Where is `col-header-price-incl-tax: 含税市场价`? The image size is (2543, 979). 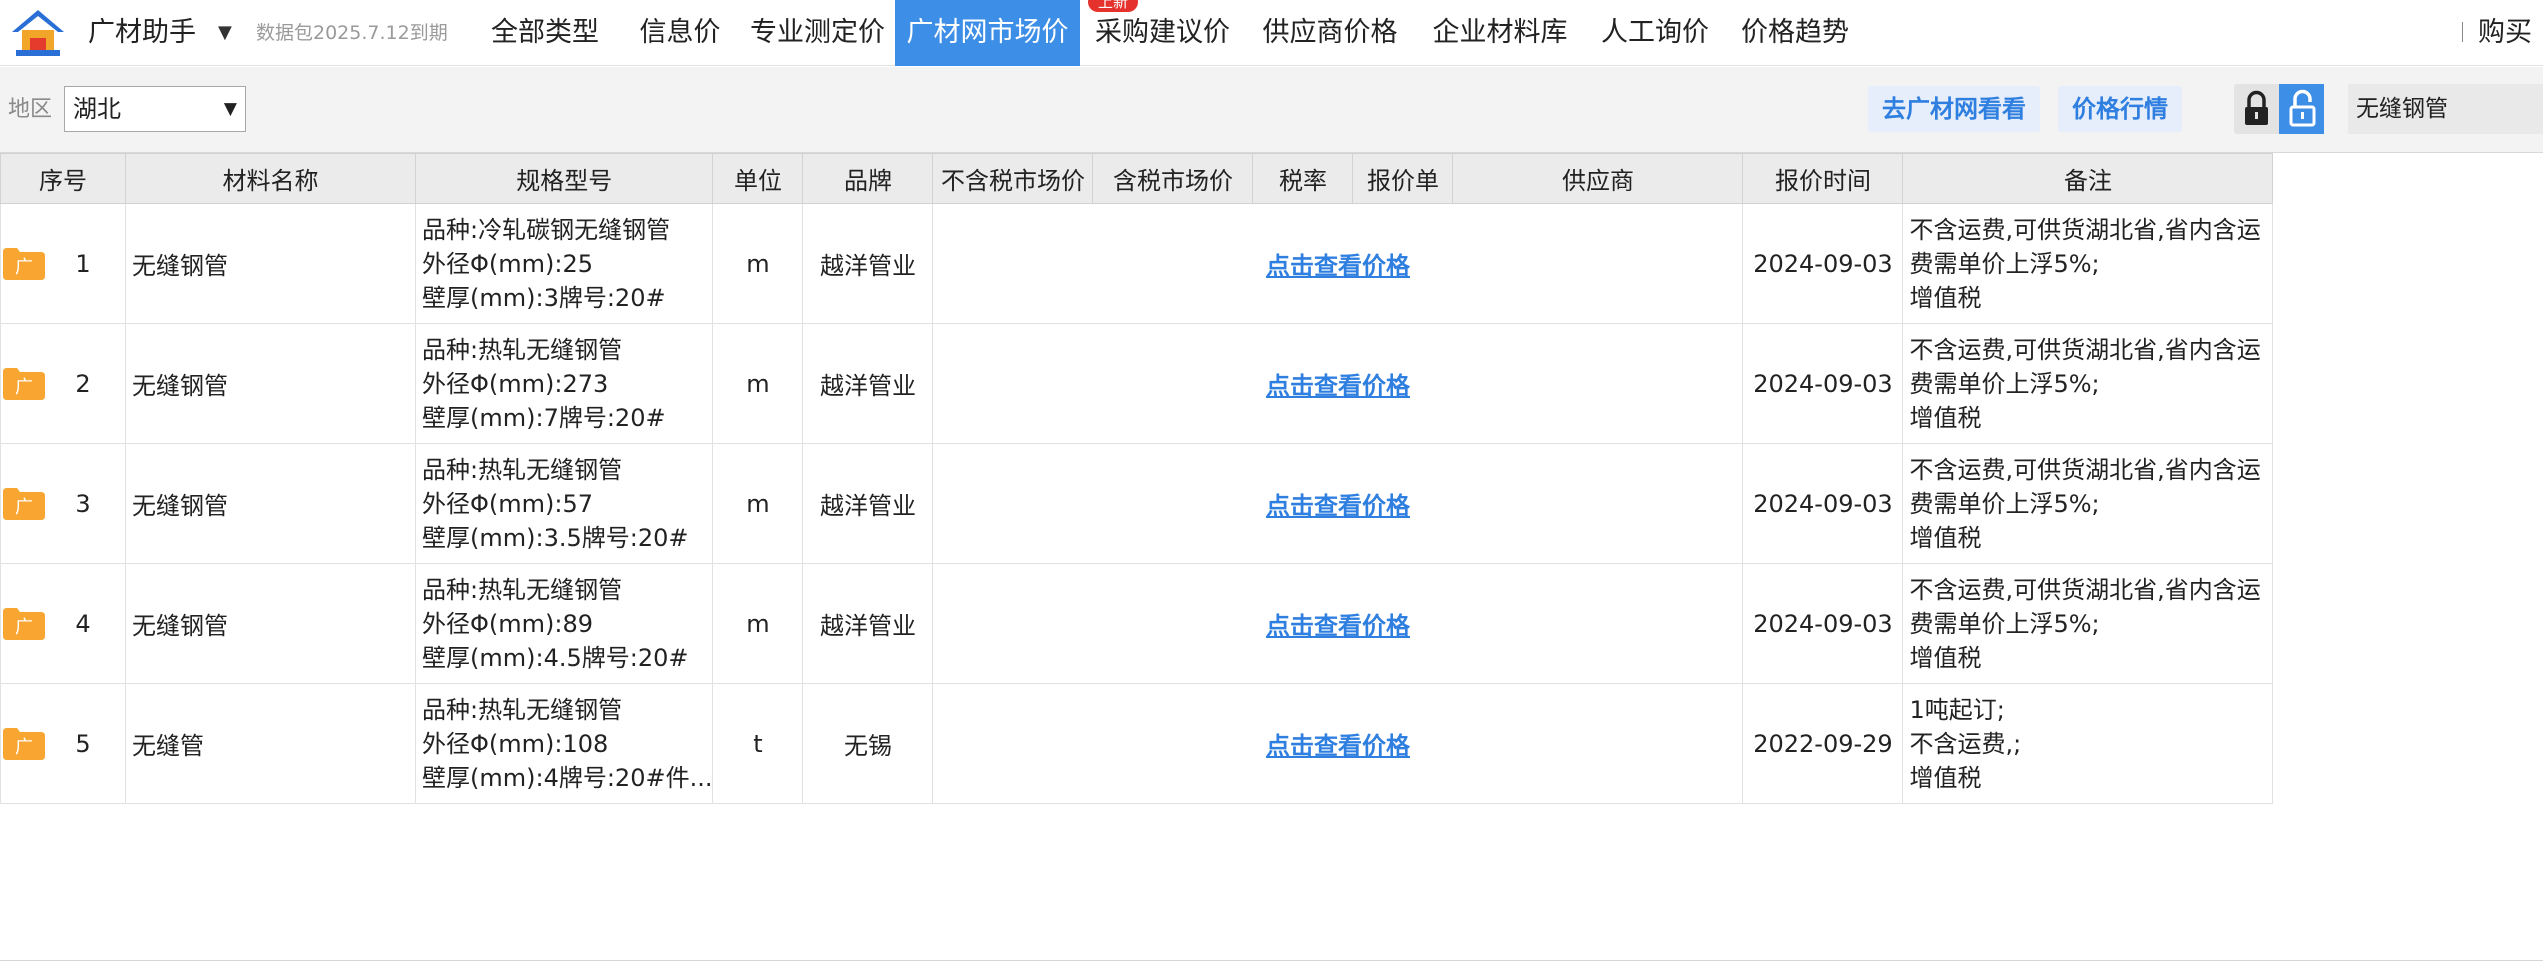
col-header-price-incl-tax: 含税市场价 is located at coordinates (1173, 178).